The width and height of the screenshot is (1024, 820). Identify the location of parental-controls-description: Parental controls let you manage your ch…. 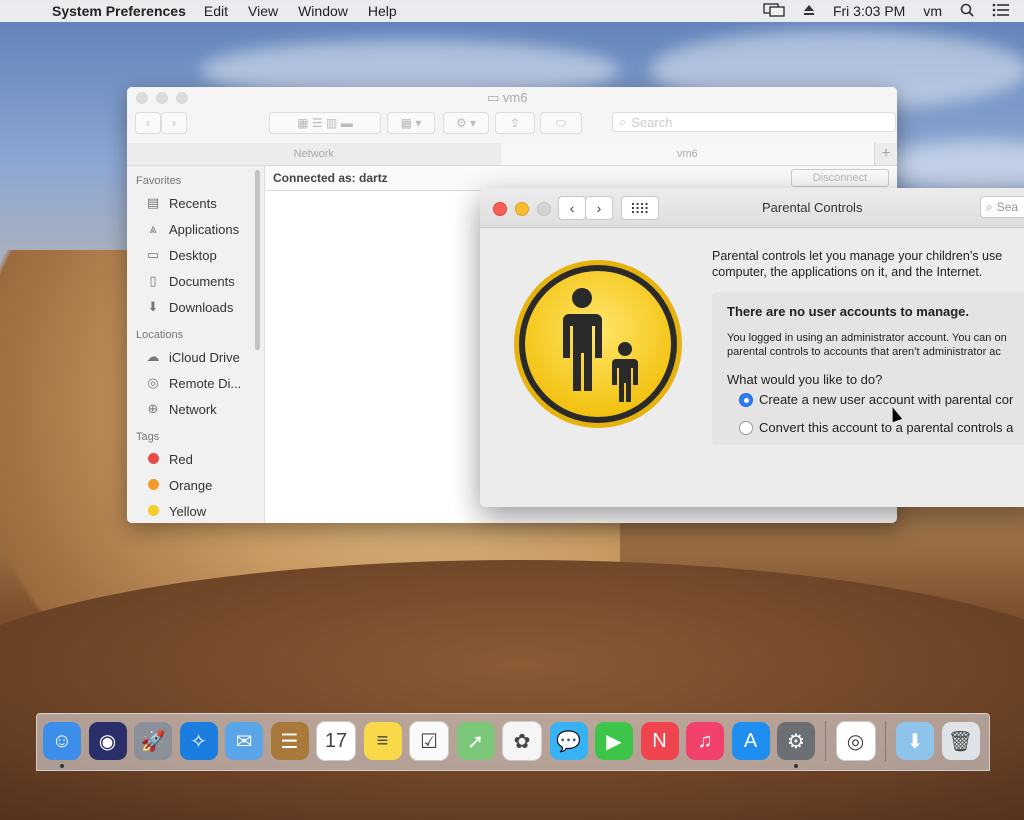
(857, 264).